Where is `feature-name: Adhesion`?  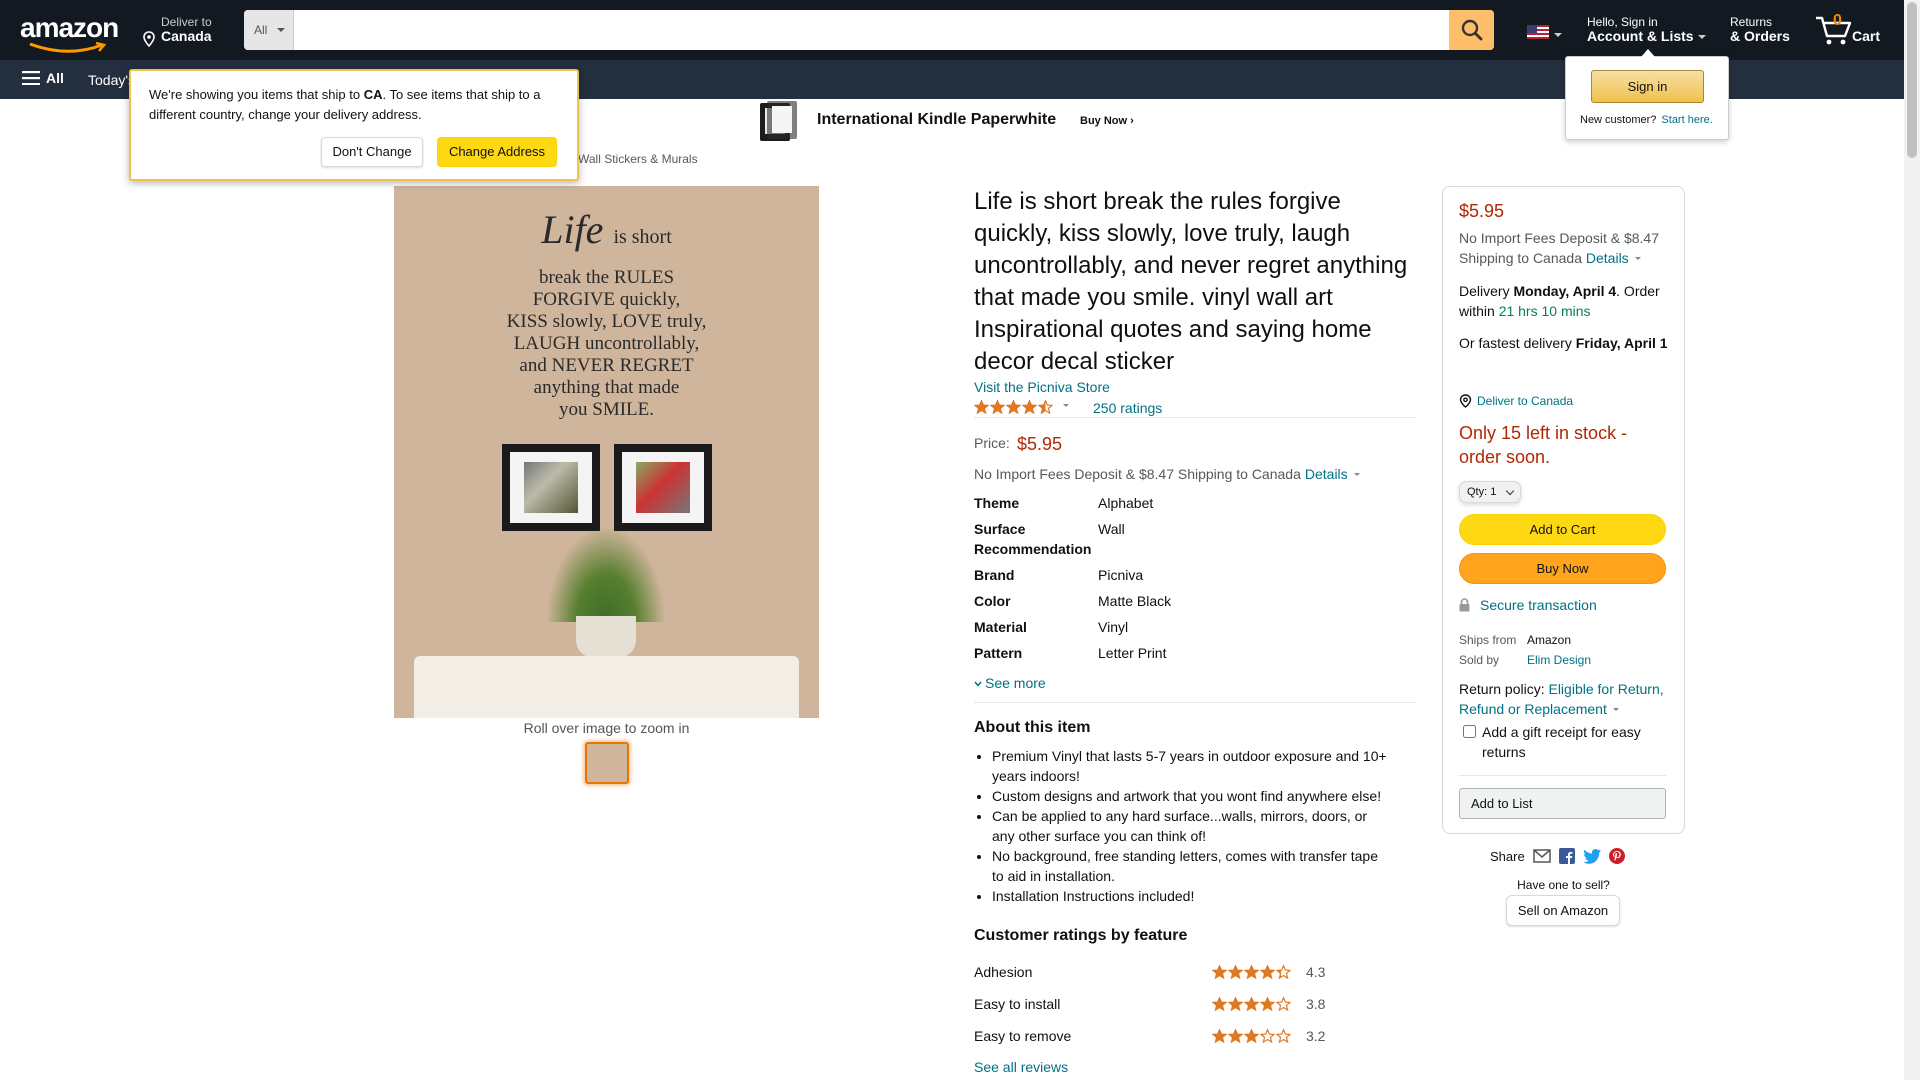
feature-name: Adhesion is located at coordinates (1003, 972).